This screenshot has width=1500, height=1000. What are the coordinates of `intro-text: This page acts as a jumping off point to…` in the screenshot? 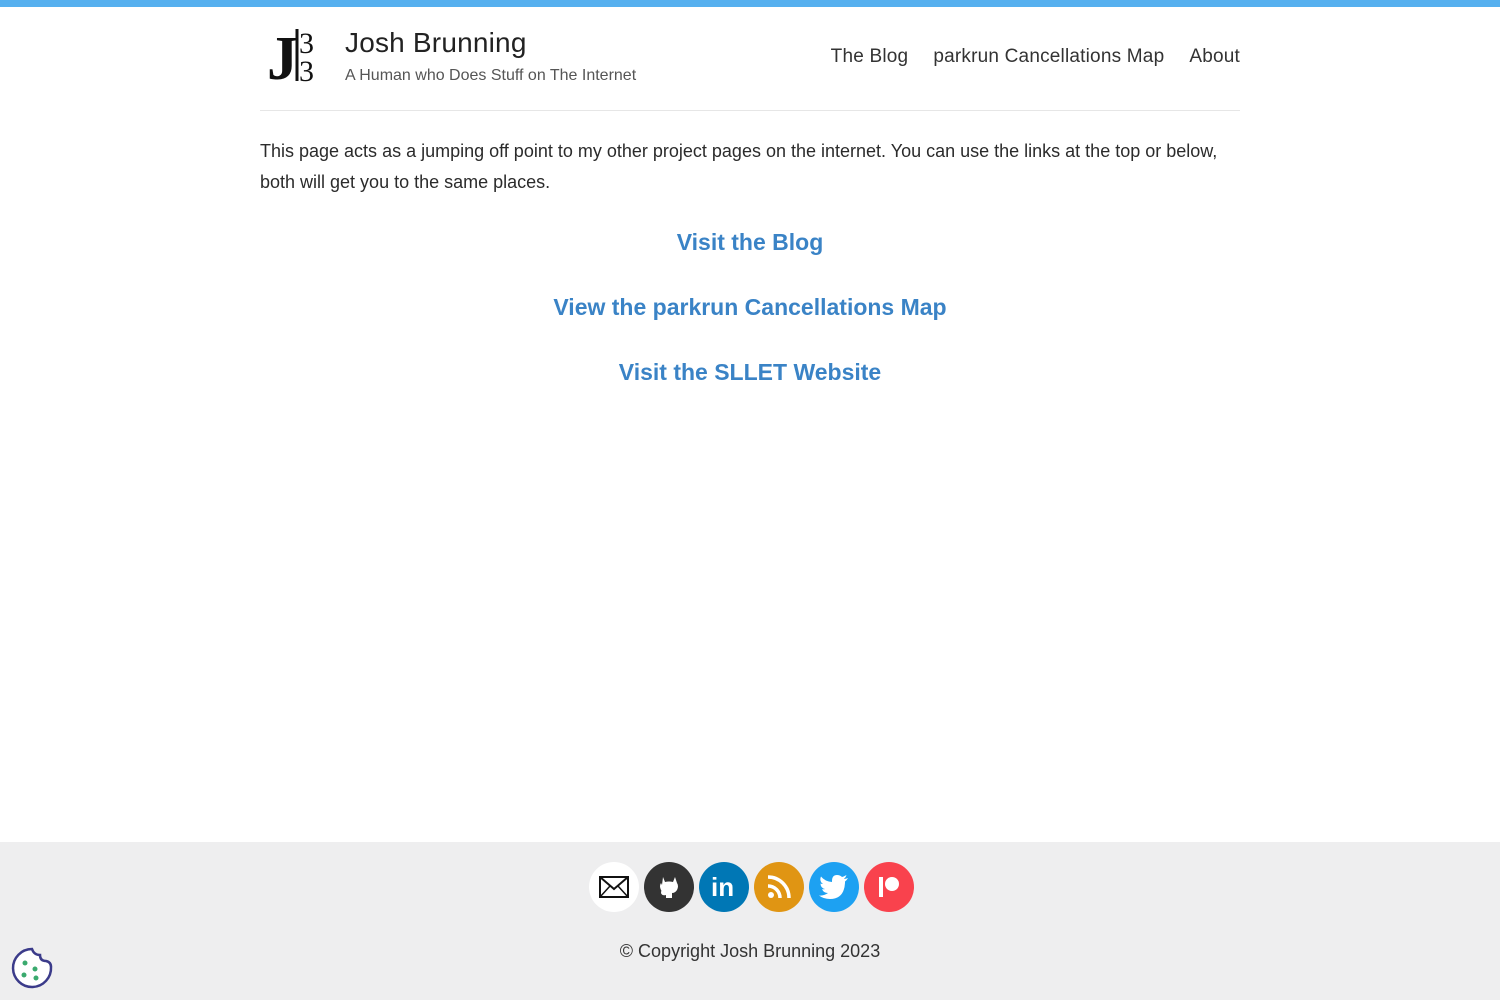 It's located at (739, 166).